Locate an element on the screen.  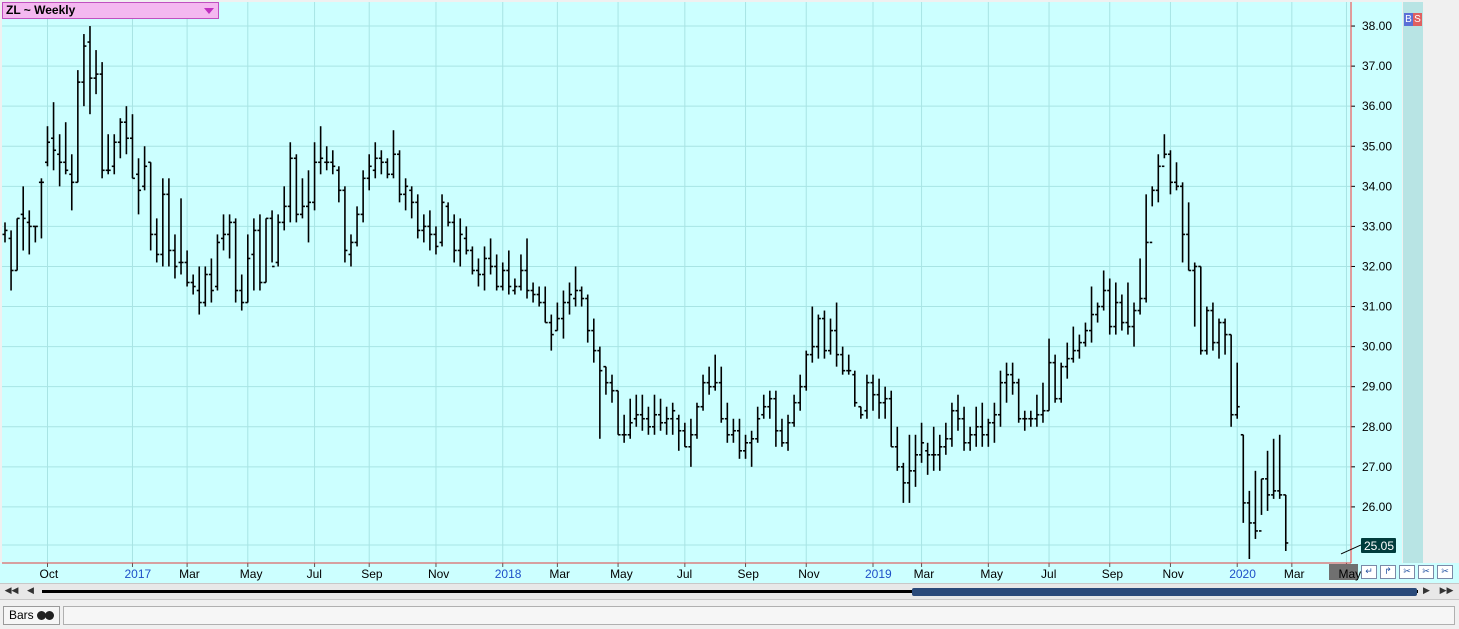
side-panel is located at coordinates (1413, 282).